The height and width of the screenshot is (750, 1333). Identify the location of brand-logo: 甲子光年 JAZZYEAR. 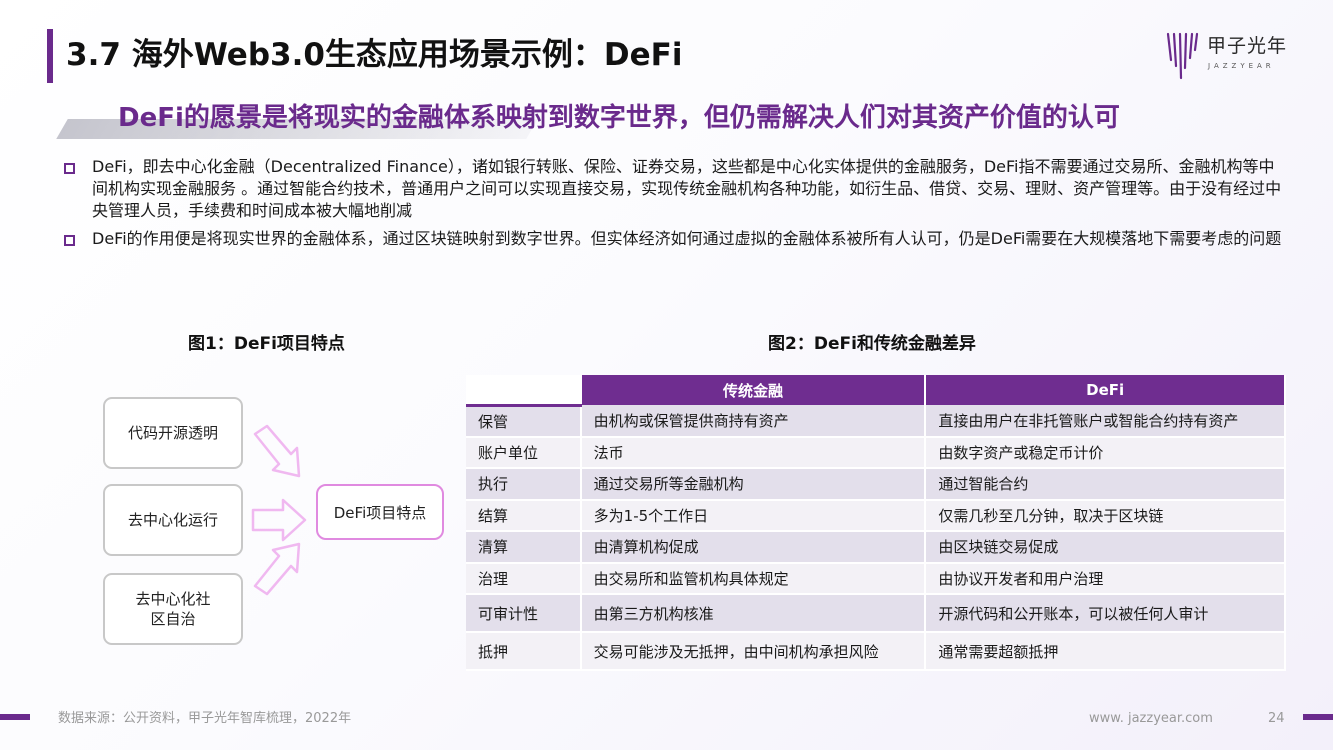
(1230, 56).